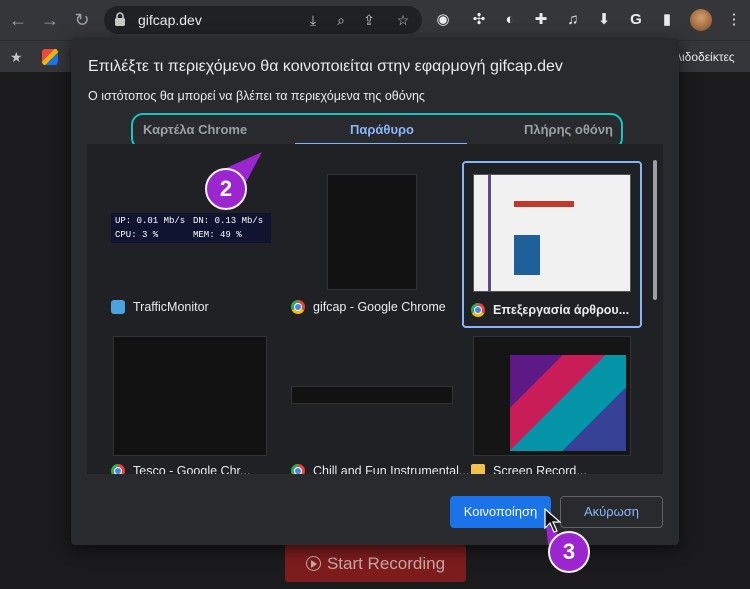  I want to click on callout-2: 2, so click(226, 189).